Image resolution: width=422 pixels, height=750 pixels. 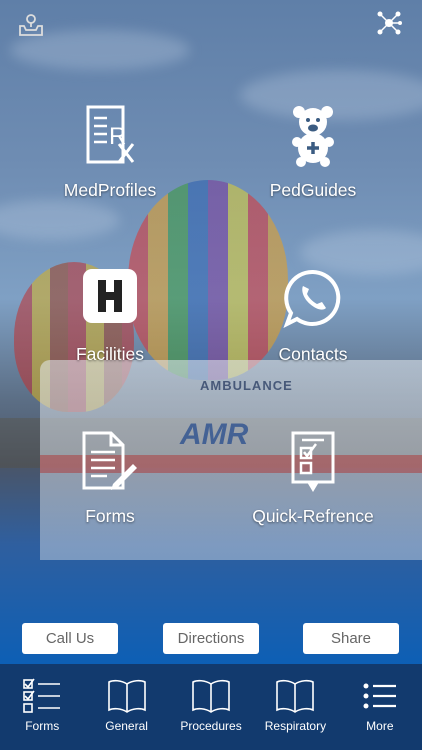 What do you see at coordinates (211, 638) in the screenshot?
I see `directions-button: Directions` at bounding box center [211, 638].